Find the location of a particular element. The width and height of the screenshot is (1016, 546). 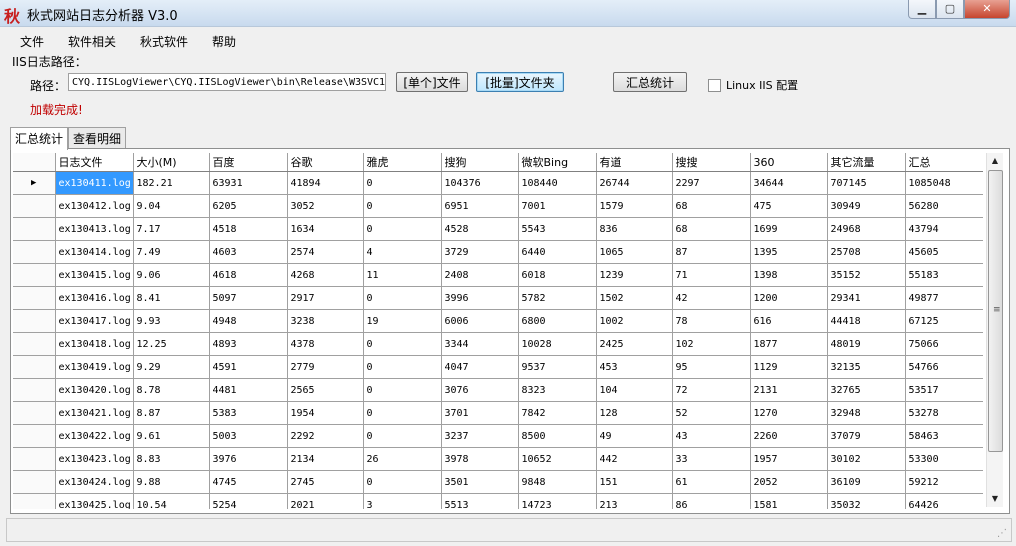

table-cell: 6440 is located at coordinates (557, 252).